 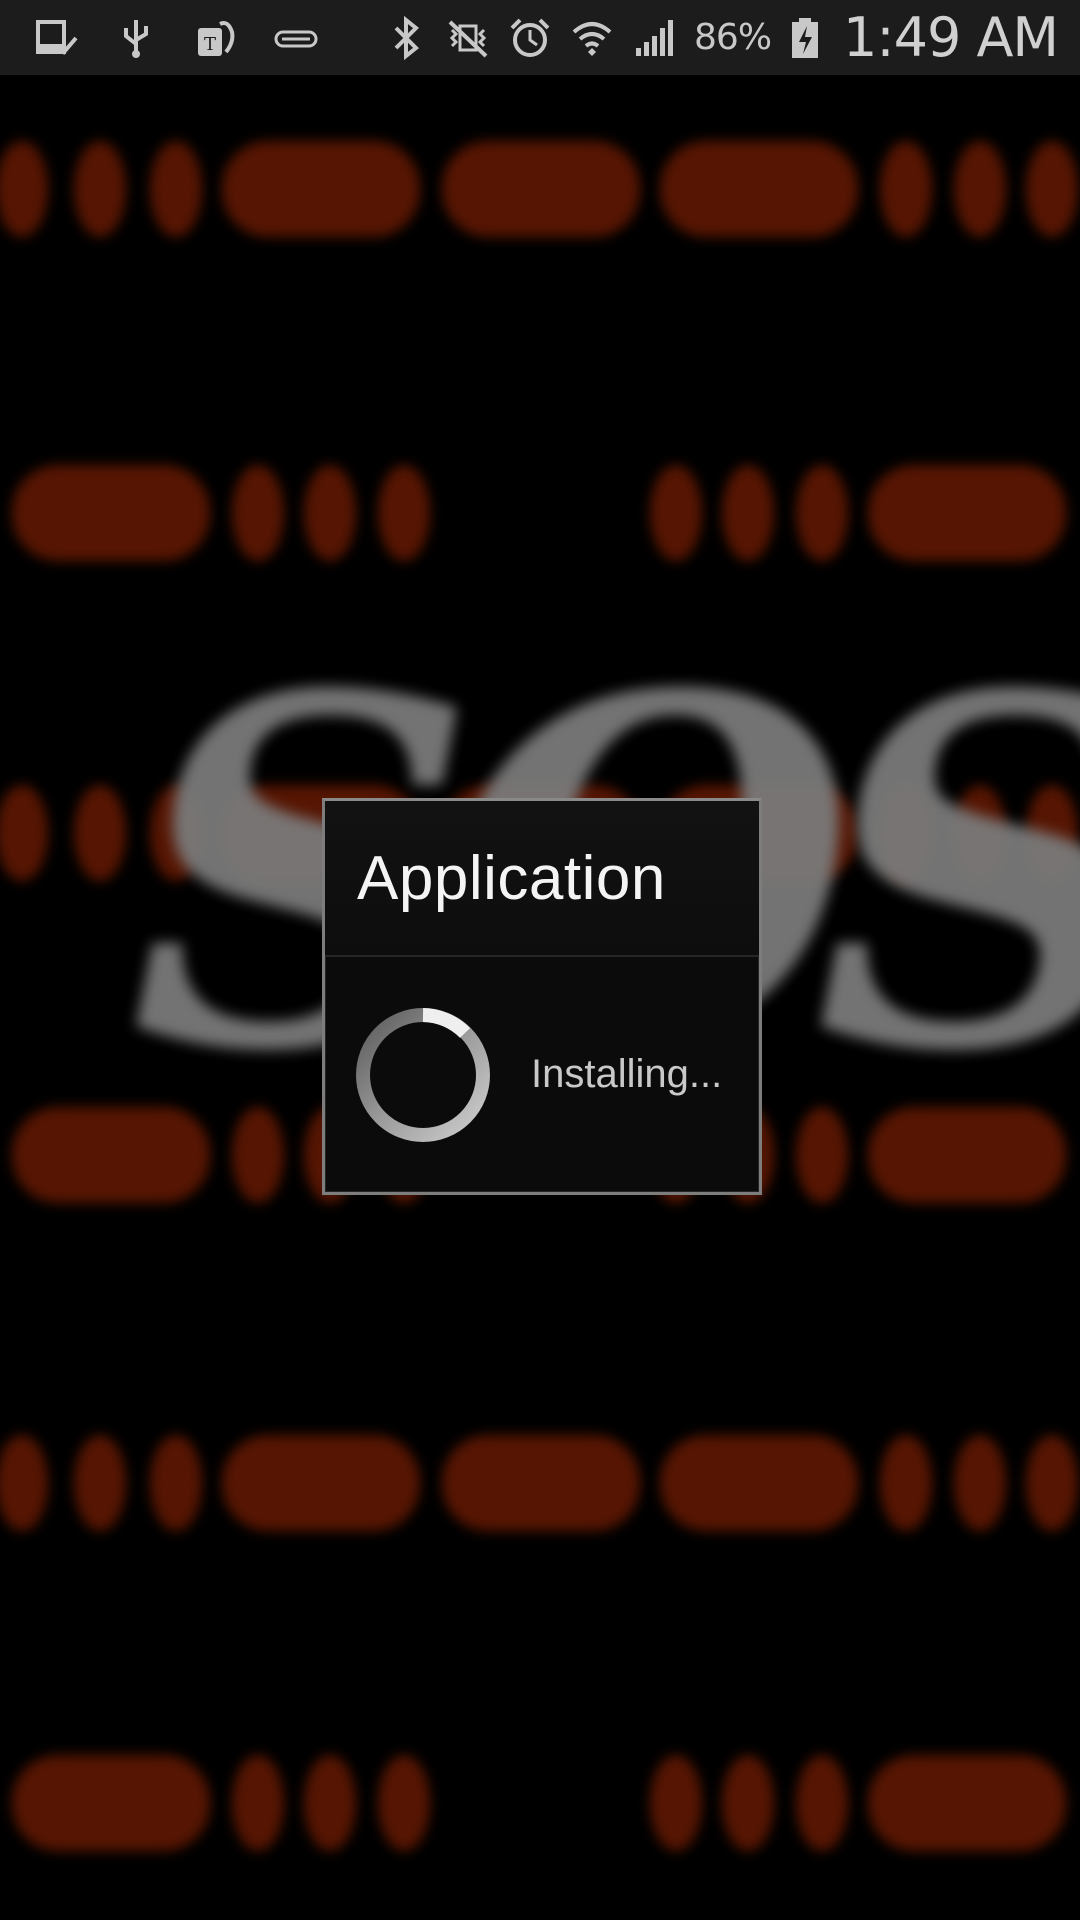 I want to click on wifi-icon, so click(x=592, y=38).